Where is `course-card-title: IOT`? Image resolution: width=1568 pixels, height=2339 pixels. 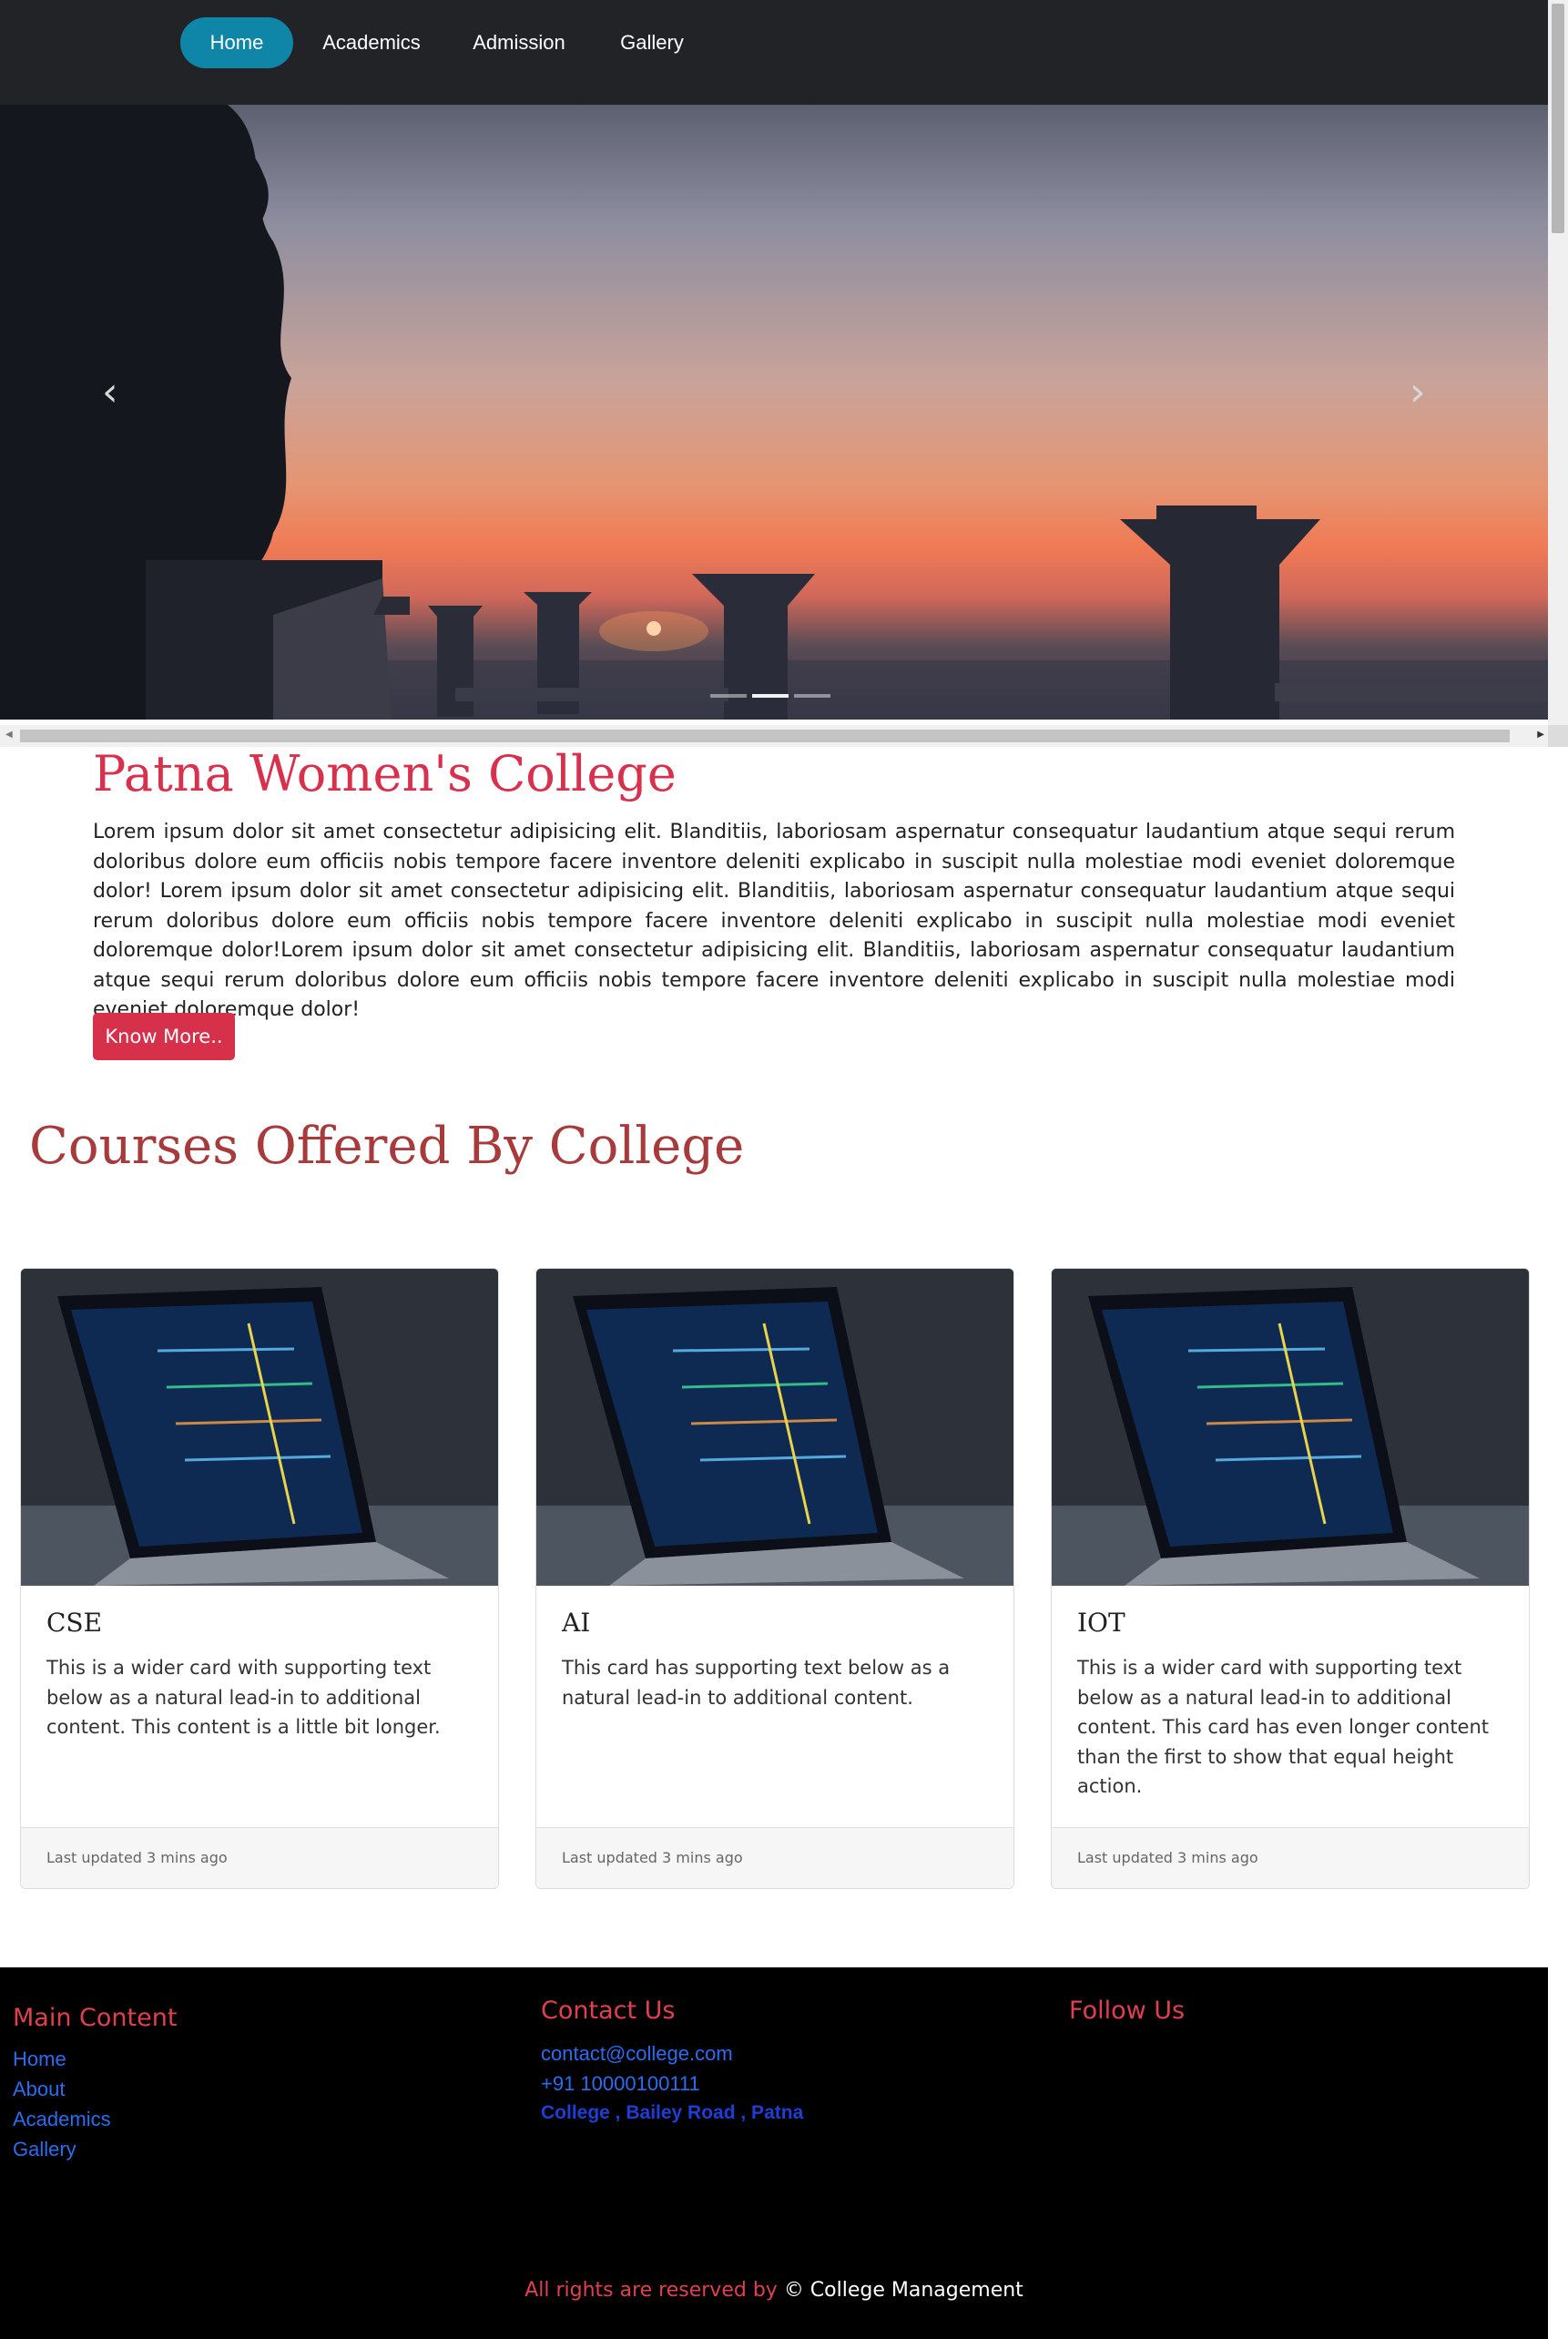
course-card-title: IOT is located at coordinates (1101, 1623).